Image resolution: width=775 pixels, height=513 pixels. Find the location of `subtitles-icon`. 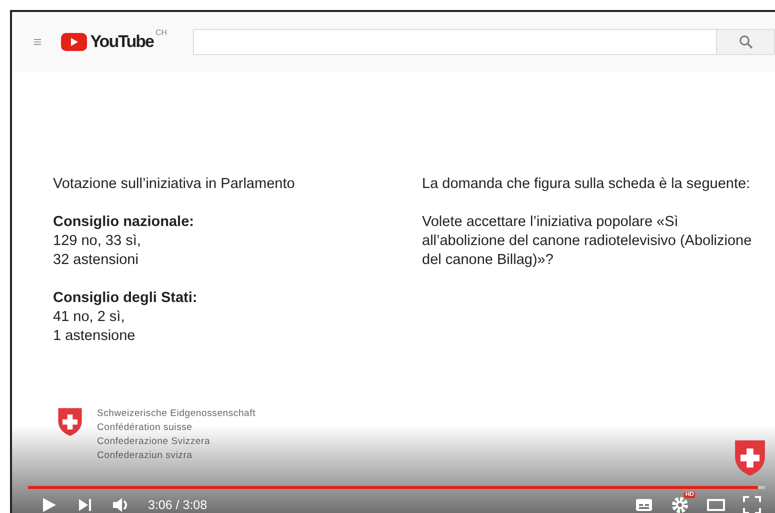

subtitles-icon is located at coordinates (644, 504).